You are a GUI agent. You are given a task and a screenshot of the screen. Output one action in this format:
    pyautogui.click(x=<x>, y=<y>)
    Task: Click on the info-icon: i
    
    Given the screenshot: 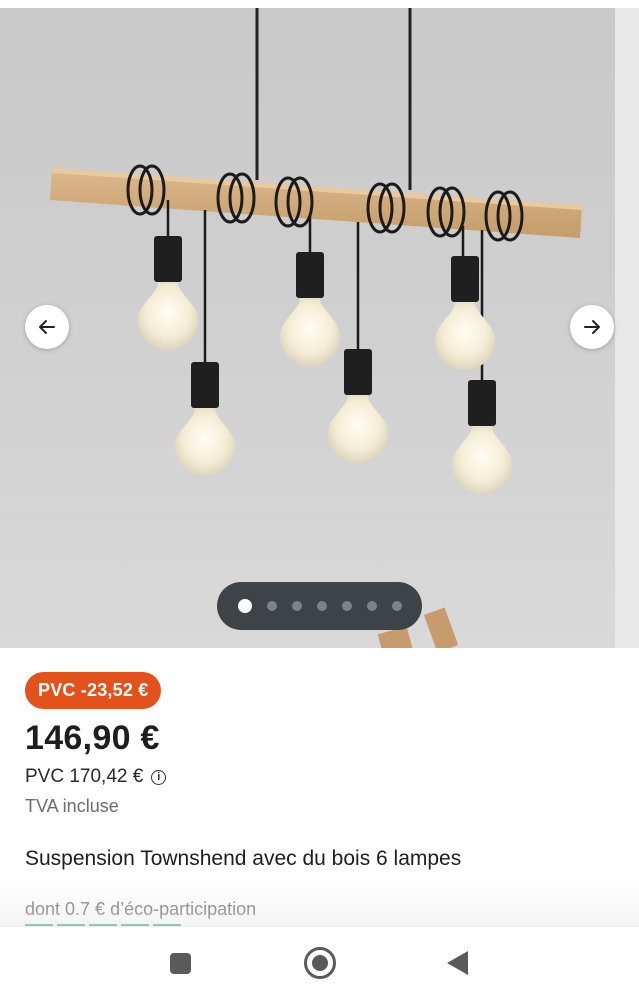 What is the action you would take?
    pyautogui.click(x=159, y=777)
    